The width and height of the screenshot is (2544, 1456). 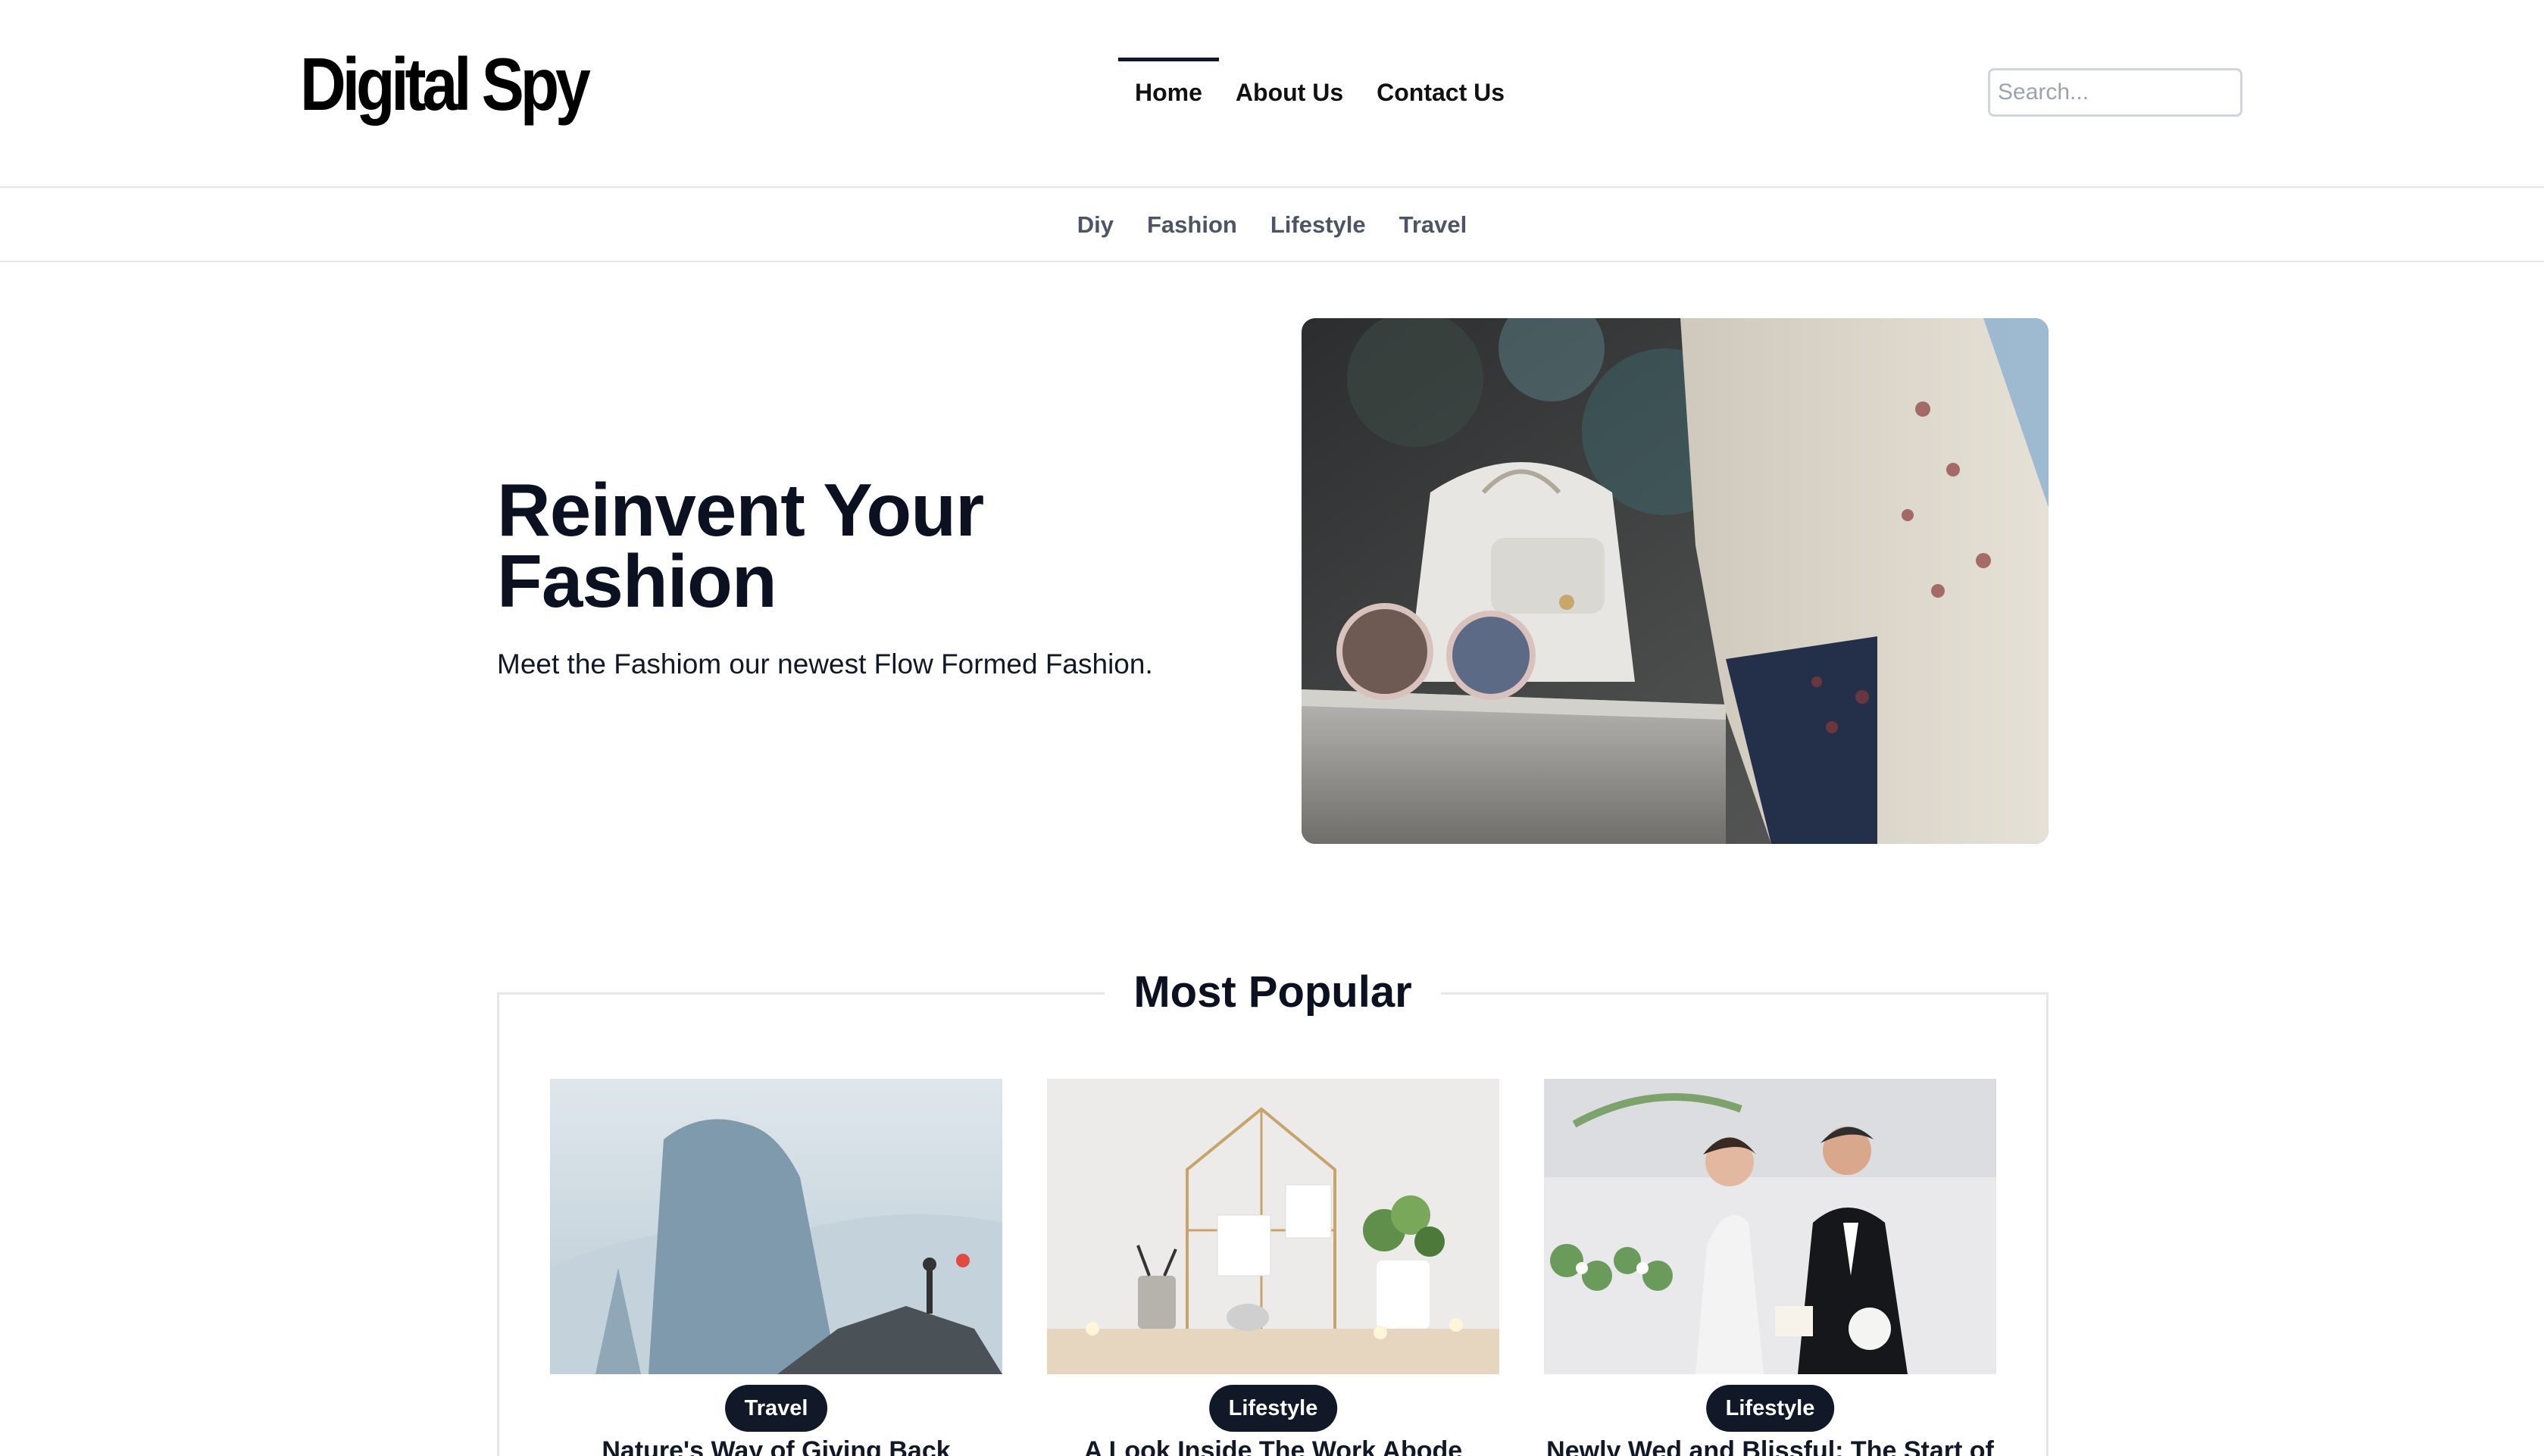 I want to click on main-nav: Home About Us Contact Us, so click(x=1319, y=92).